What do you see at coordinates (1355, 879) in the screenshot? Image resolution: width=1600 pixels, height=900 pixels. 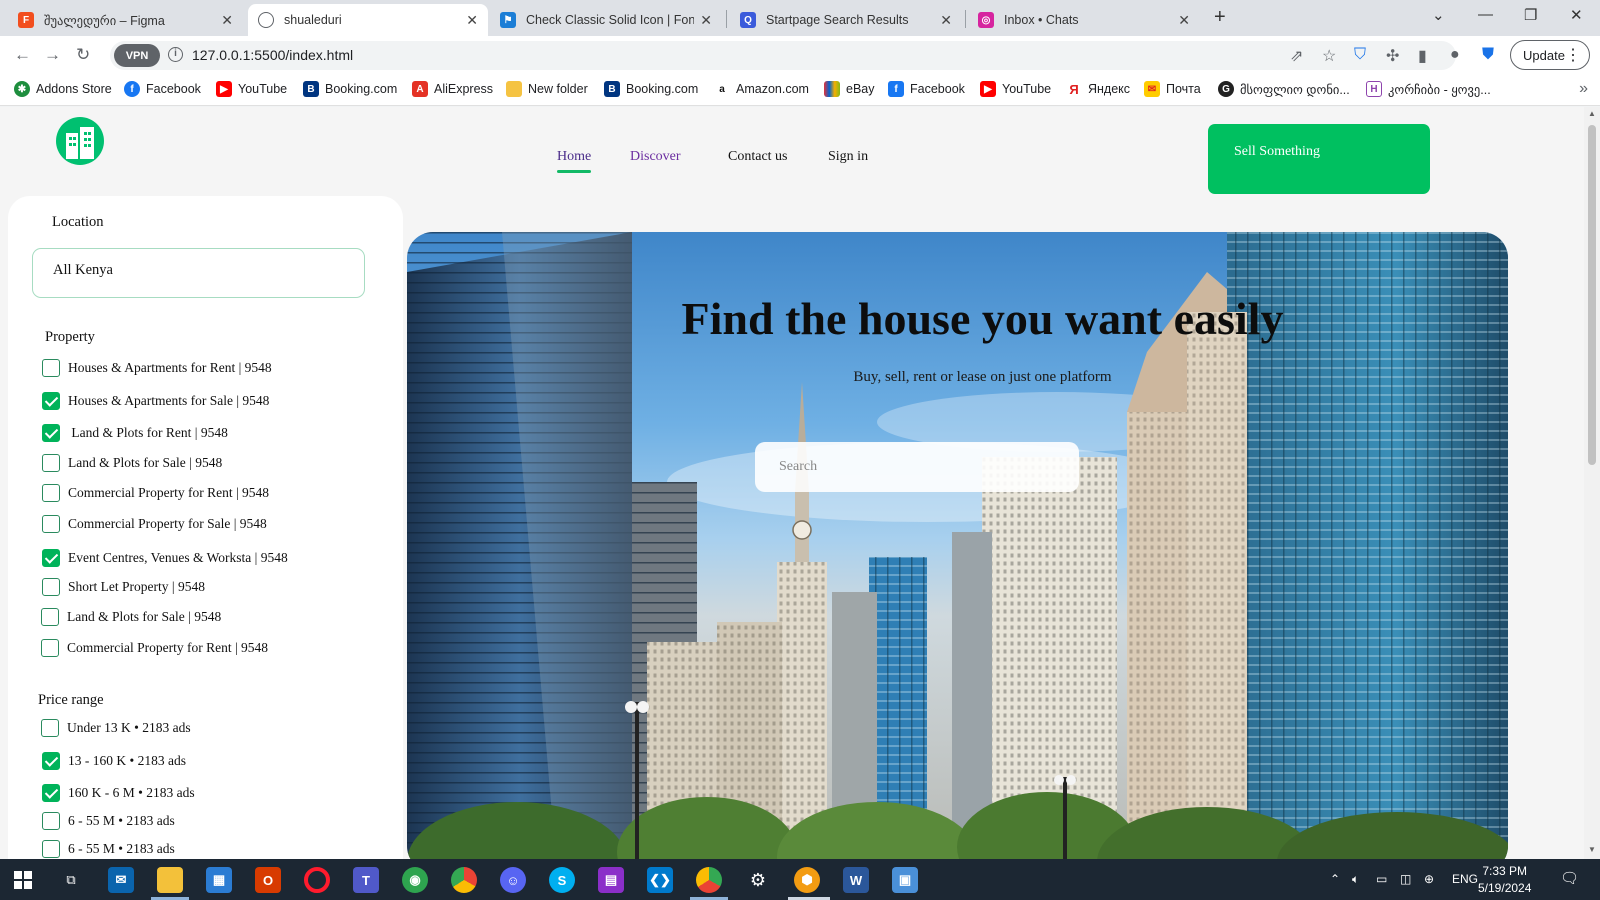 I see `volume-icon: 🔈︎` at bounding box center [1355, 879].